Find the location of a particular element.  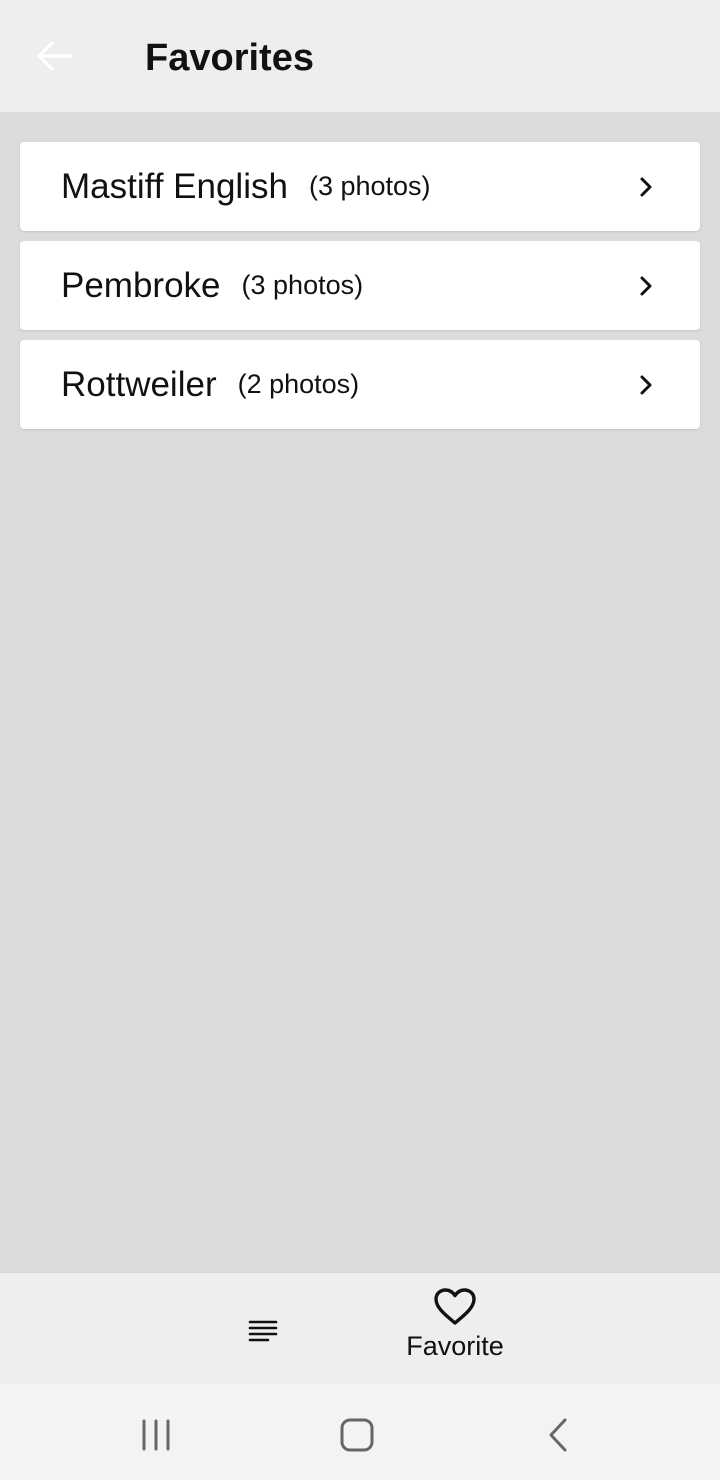

breed-name: Mastiff English is located at coordinates (174, 186).